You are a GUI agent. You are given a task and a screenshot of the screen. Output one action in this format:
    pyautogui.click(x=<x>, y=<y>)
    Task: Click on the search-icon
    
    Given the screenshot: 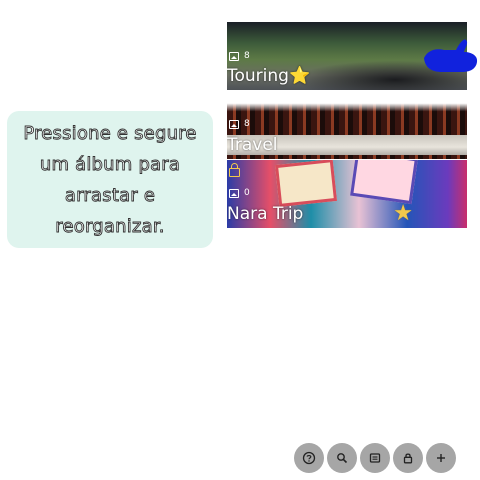 What is the action you would take?
    pyautogui.click(x=342, y=458)
    